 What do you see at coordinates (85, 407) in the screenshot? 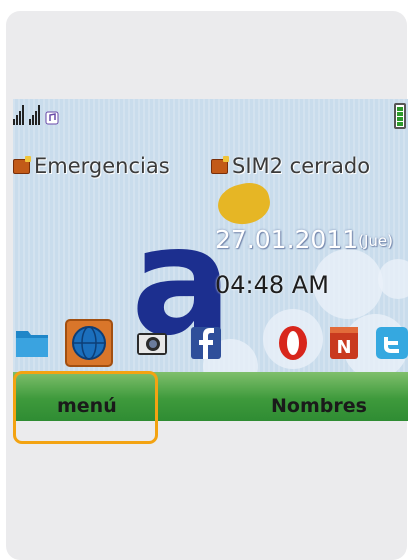
I see `menu-highlight-box` at bounding box center [85, 407].